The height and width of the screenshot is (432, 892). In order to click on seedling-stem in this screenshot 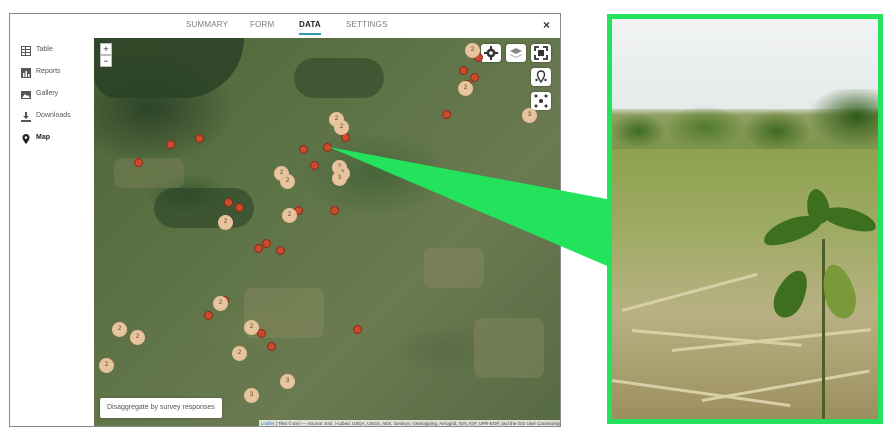, I will do `click(823, 329)`.